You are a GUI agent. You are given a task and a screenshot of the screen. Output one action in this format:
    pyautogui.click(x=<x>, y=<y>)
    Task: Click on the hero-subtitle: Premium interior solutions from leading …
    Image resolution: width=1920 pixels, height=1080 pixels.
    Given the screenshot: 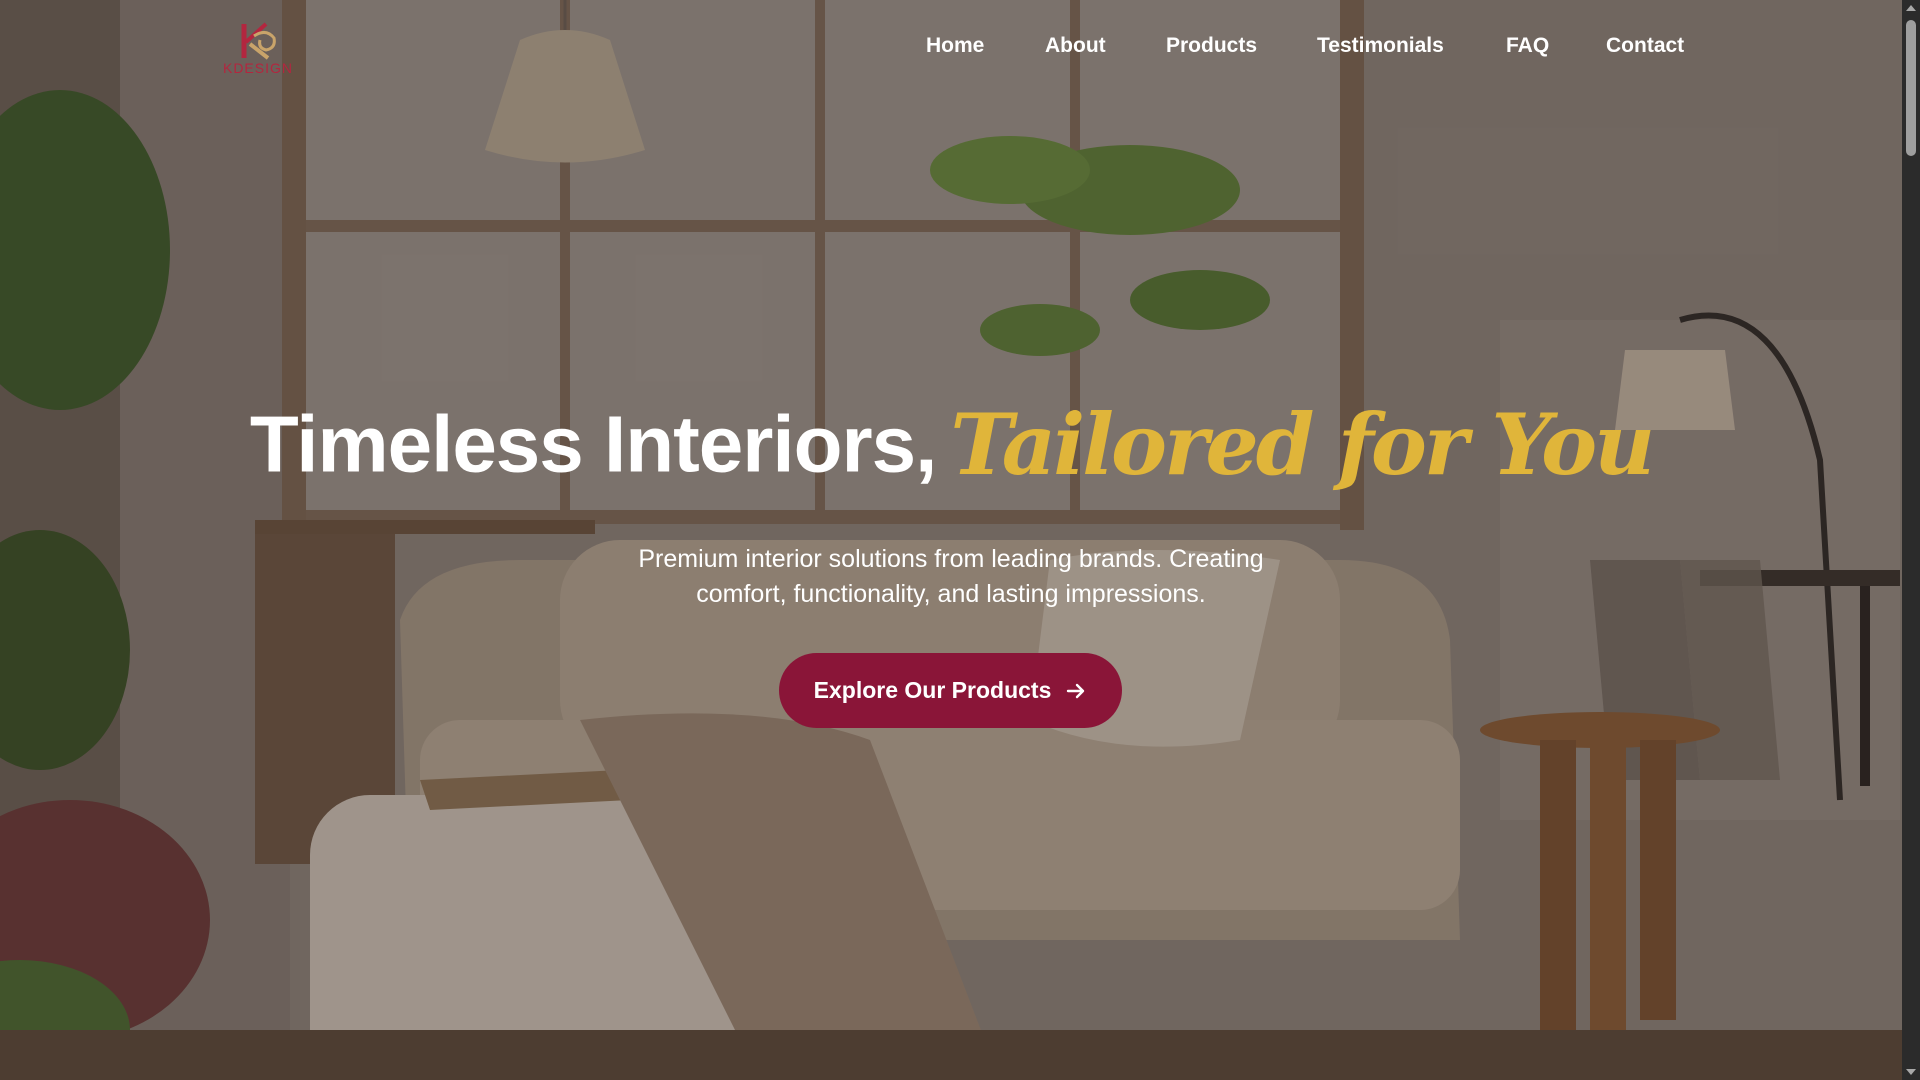 What is the action you would take?
    pyautogui.click(x=951, y=577)
    